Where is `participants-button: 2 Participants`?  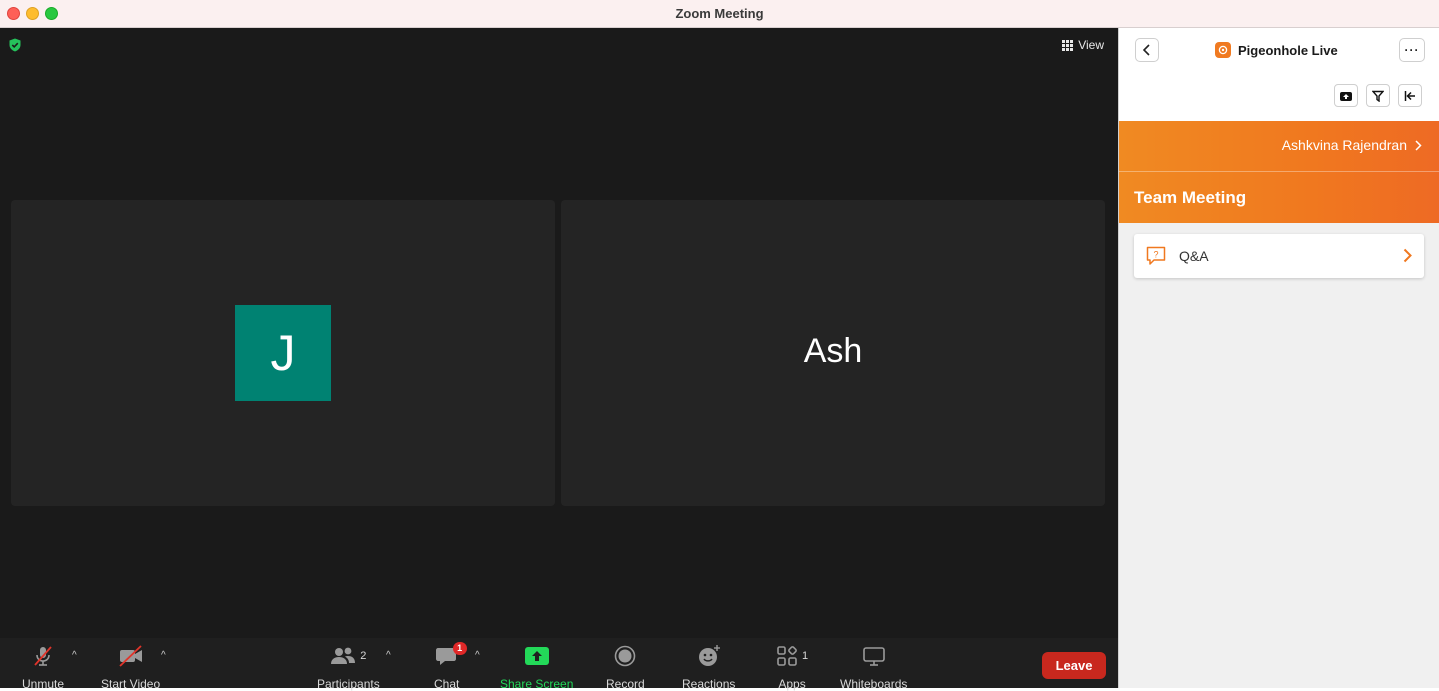 participants-button: 2 Participants is located at coordinates (348, 667).